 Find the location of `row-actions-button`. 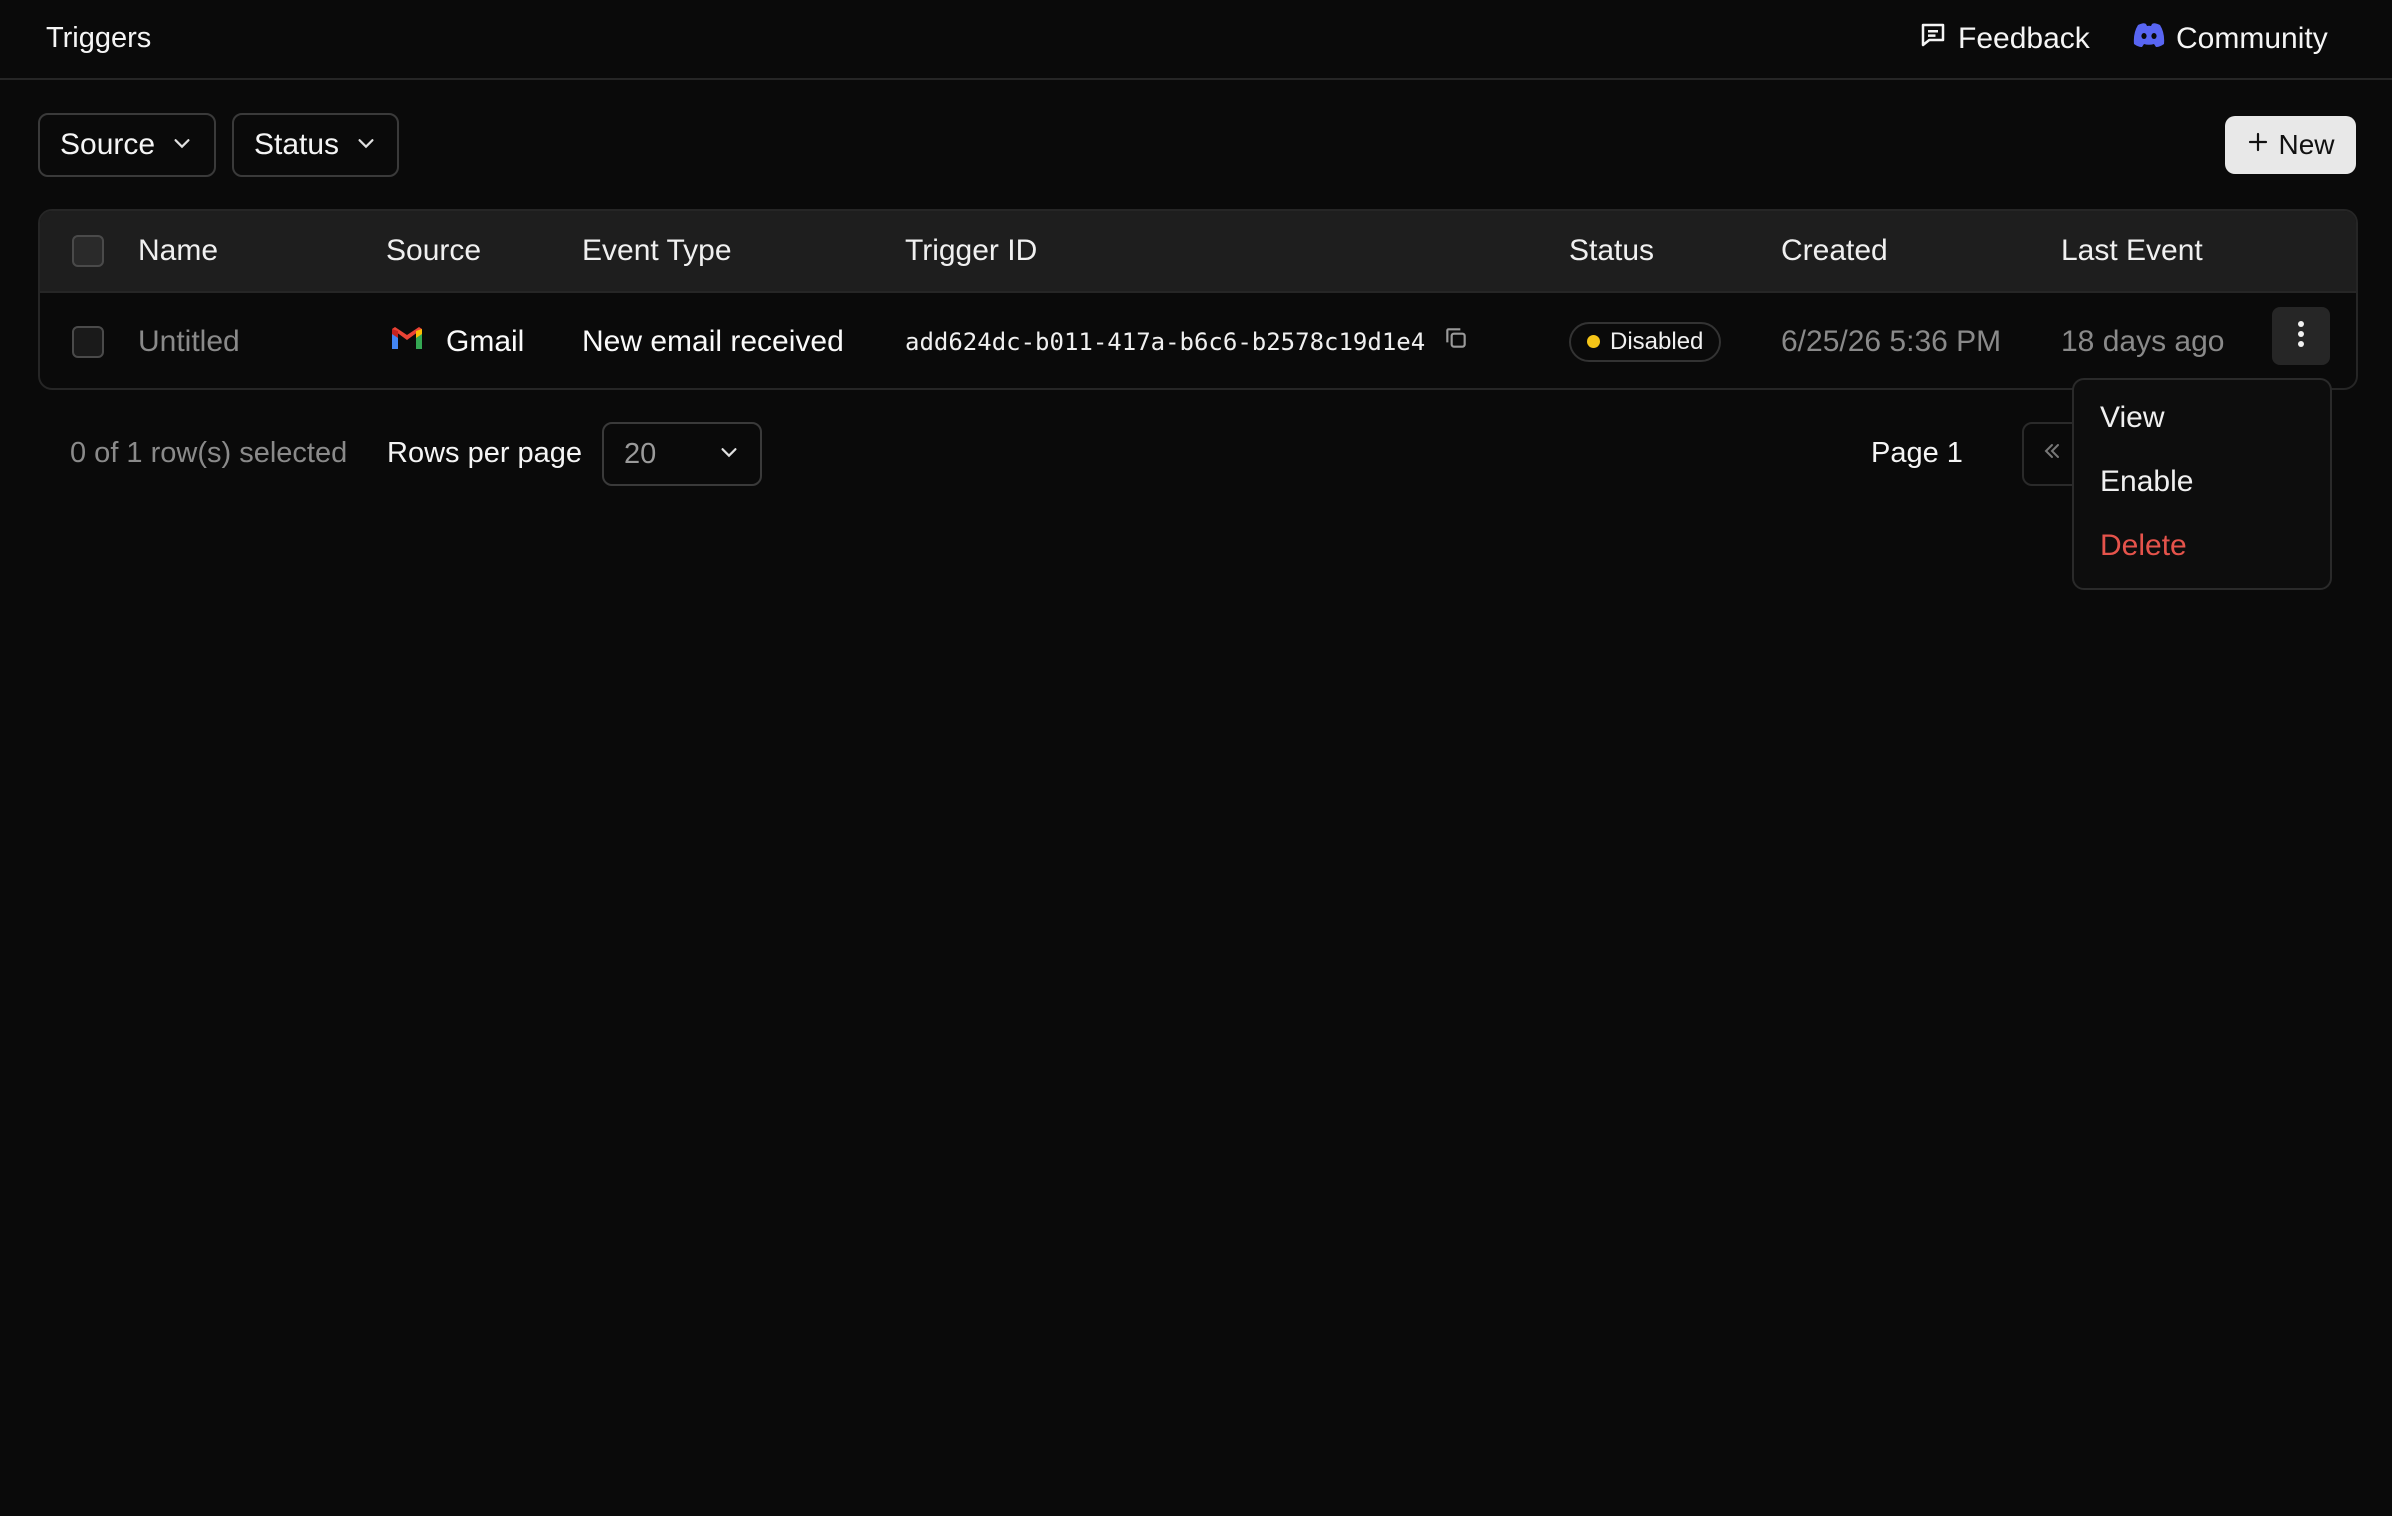

row-actions-button is located at coordinates (2301, 336).